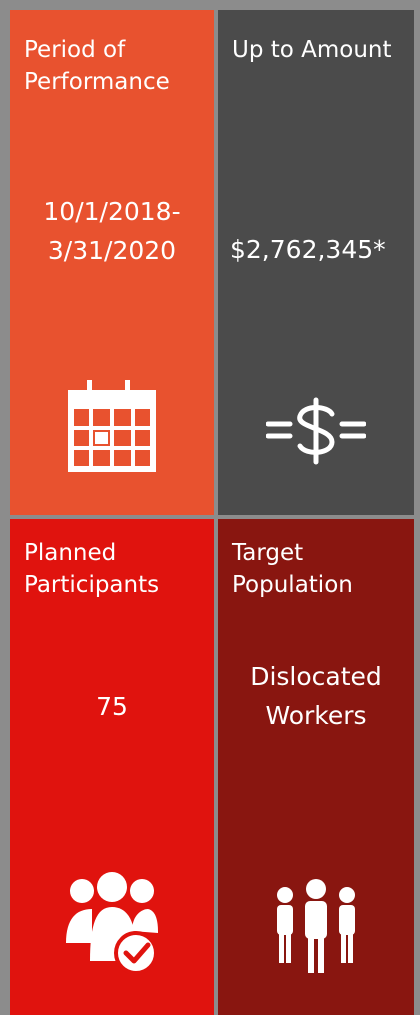 The height and width of the screenshot is (1015, 420). What do you see at coordinates (112, 926) in the screenshot?
I see `group-check-icon` at bounding box center [112, 926].